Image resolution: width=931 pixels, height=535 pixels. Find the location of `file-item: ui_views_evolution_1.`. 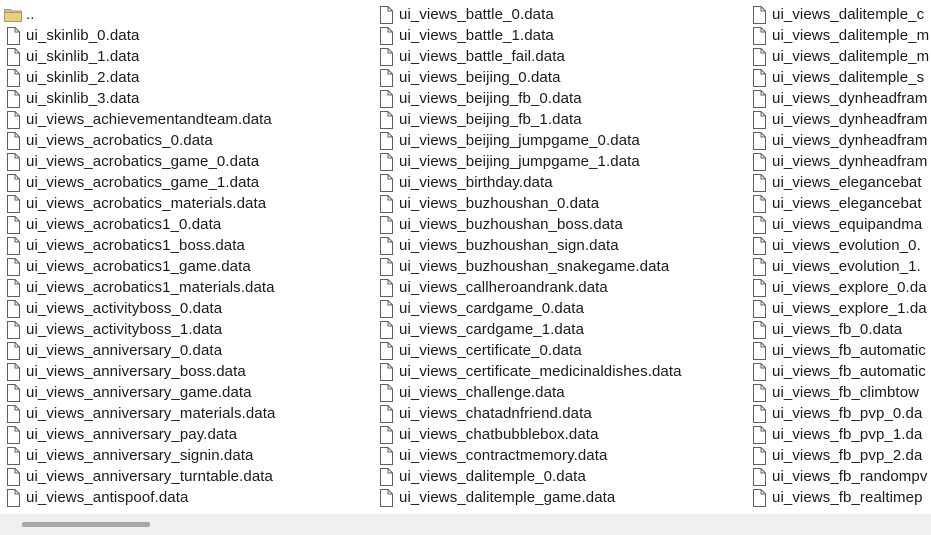

file-item: ui_views_evolution_1. is located at coordinates (839, 266).